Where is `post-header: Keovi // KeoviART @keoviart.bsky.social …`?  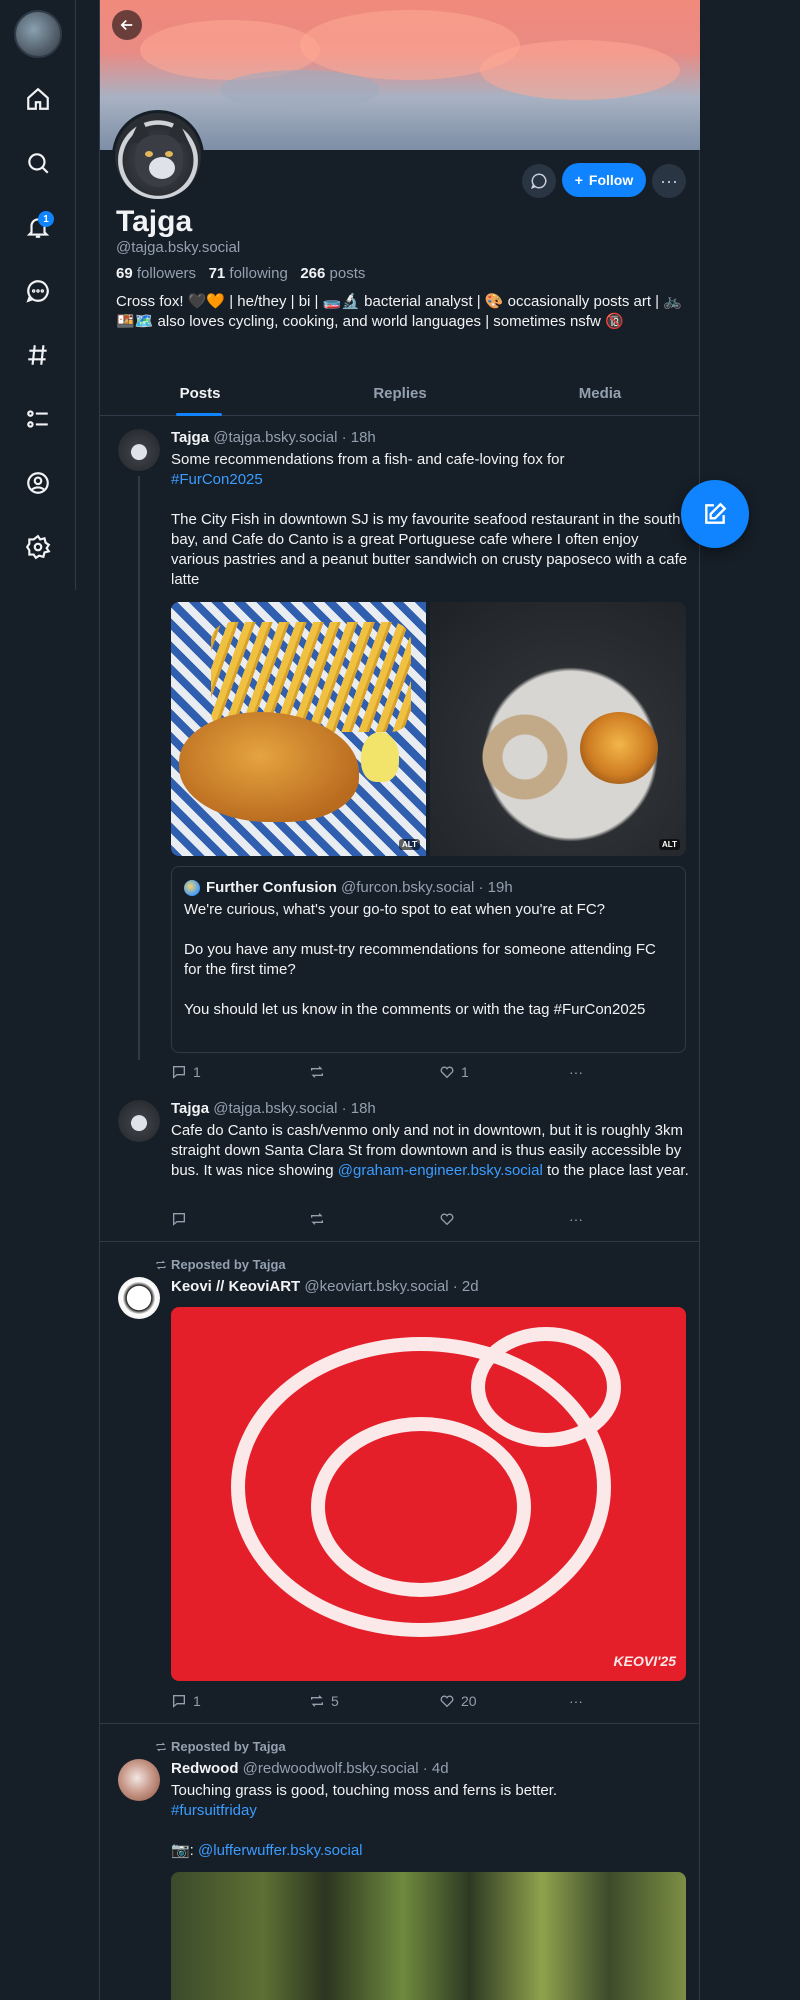 post-header: Keovi // KeoviART @keoviart.bsky.social … is located at coordinates (325, 1286).